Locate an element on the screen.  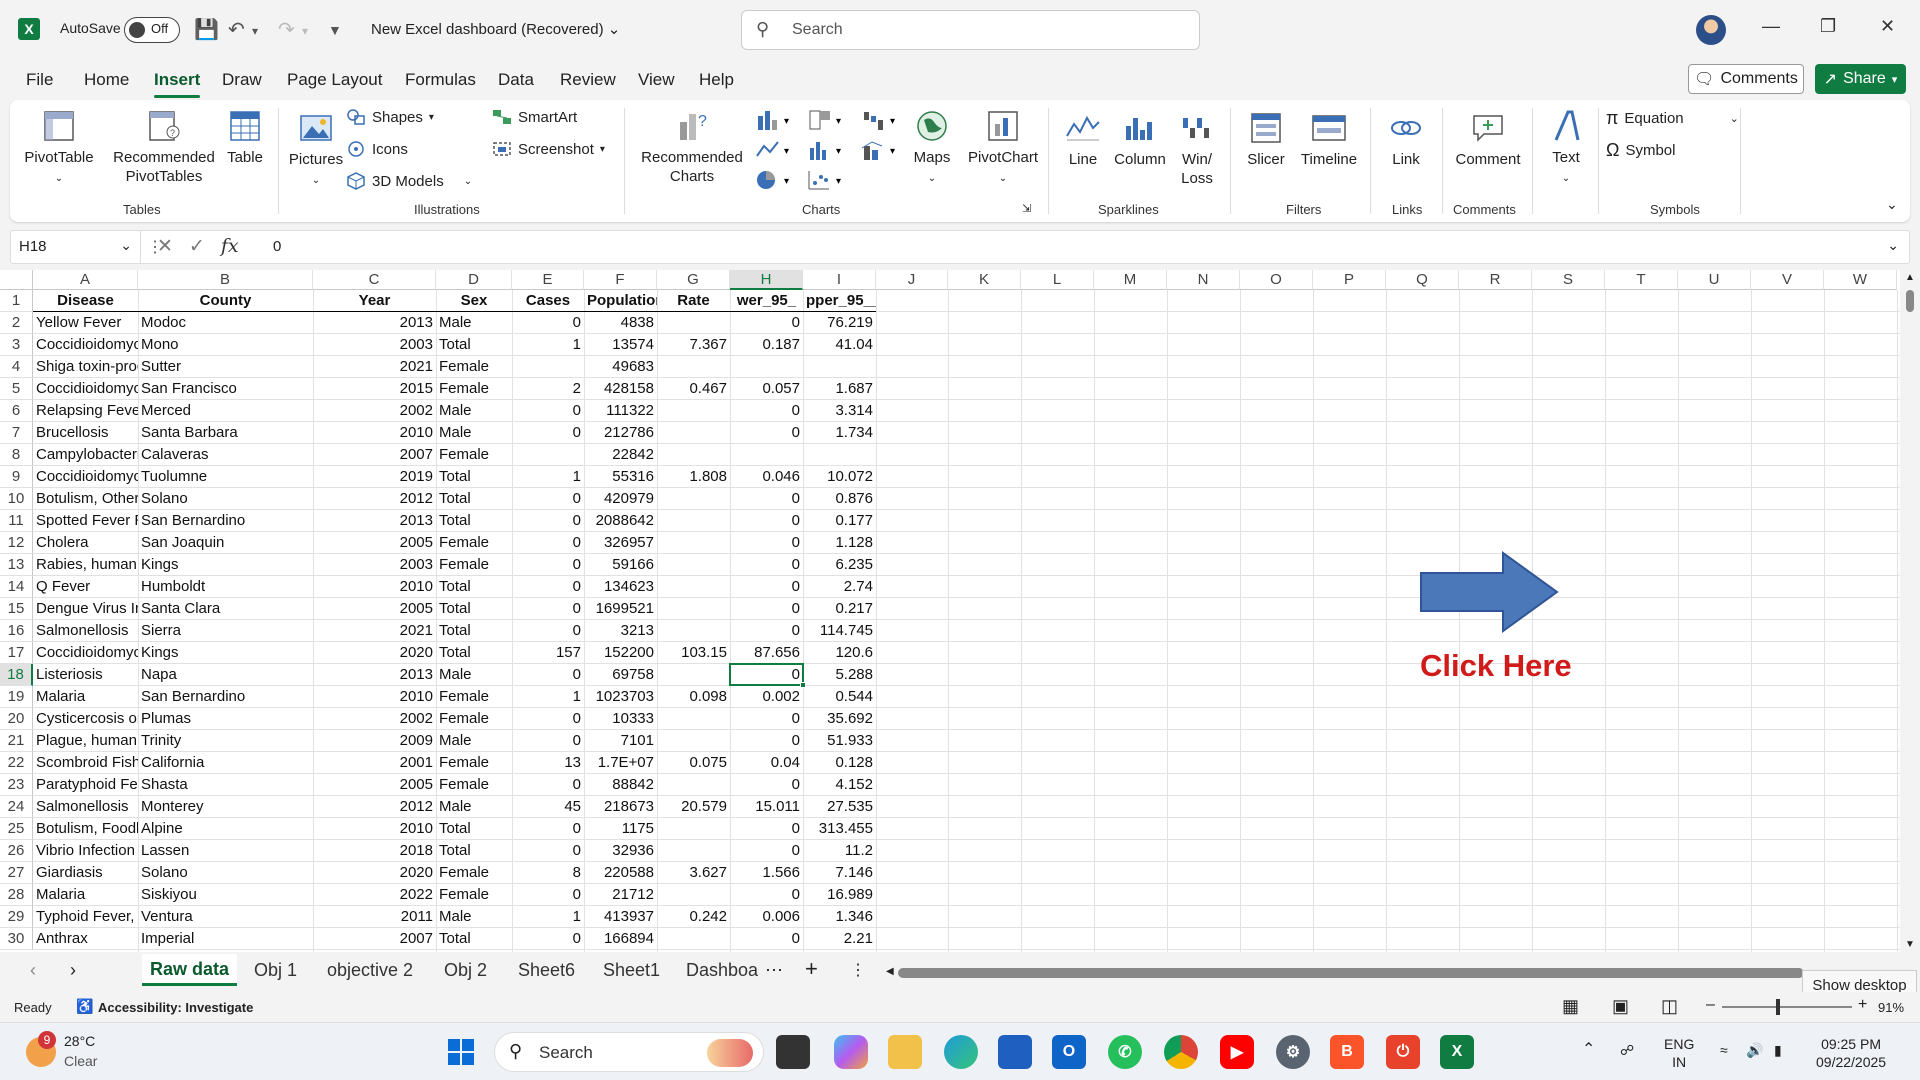
tab-home: Home is located at coordinates (106, 80).